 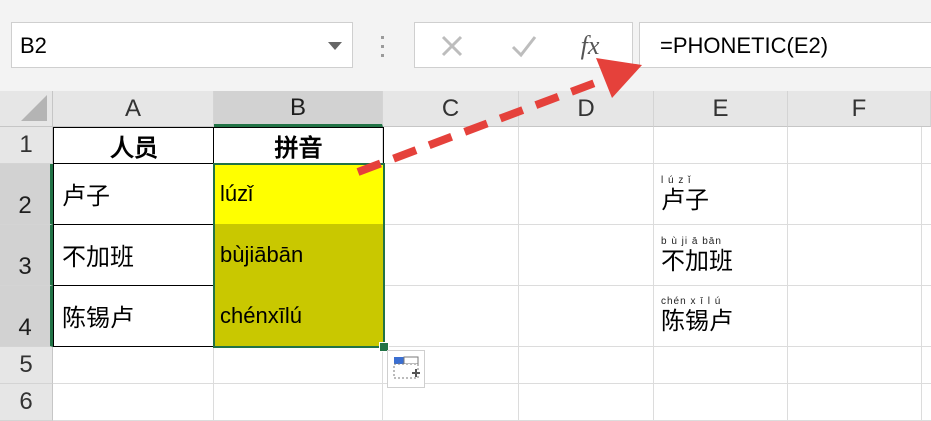 I want to click on select-all-button, so click(x=26, y=109).